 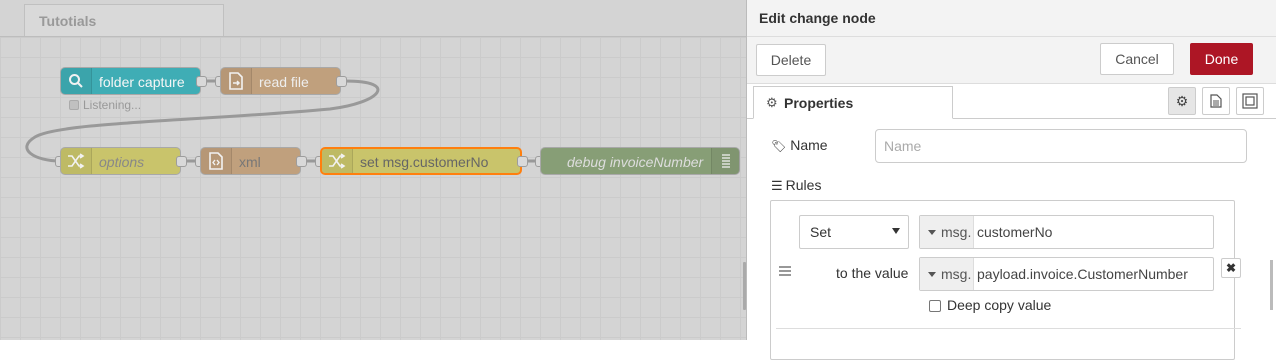 I want to click on deep-copy-label: Deep copy value, so click(x=999, y=305).